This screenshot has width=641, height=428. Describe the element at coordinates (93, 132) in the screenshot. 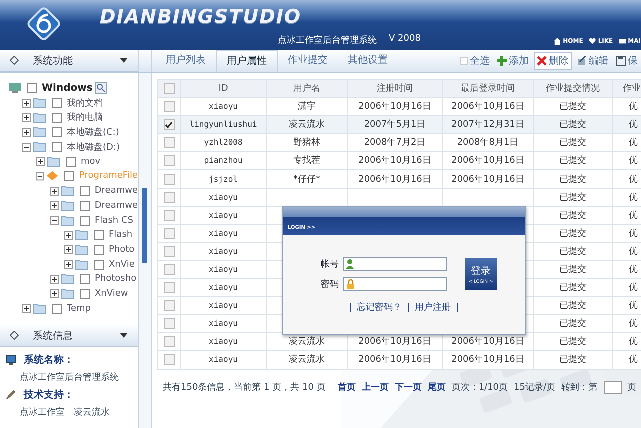

I see `tree-item: 本地磁盘(C:)` at that location.